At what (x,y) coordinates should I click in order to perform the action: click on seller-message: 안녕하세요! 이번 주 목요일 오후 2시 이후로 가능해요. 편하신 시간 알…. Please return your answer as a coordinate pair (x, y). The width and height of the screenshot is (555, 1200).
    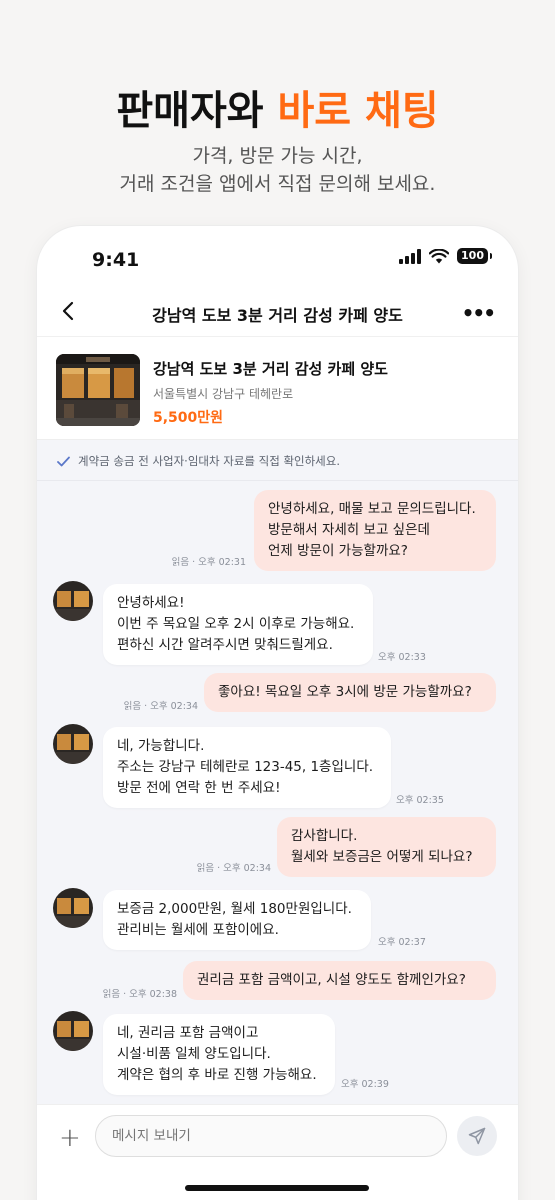
    Looking at the image, I should click on (238, 624).